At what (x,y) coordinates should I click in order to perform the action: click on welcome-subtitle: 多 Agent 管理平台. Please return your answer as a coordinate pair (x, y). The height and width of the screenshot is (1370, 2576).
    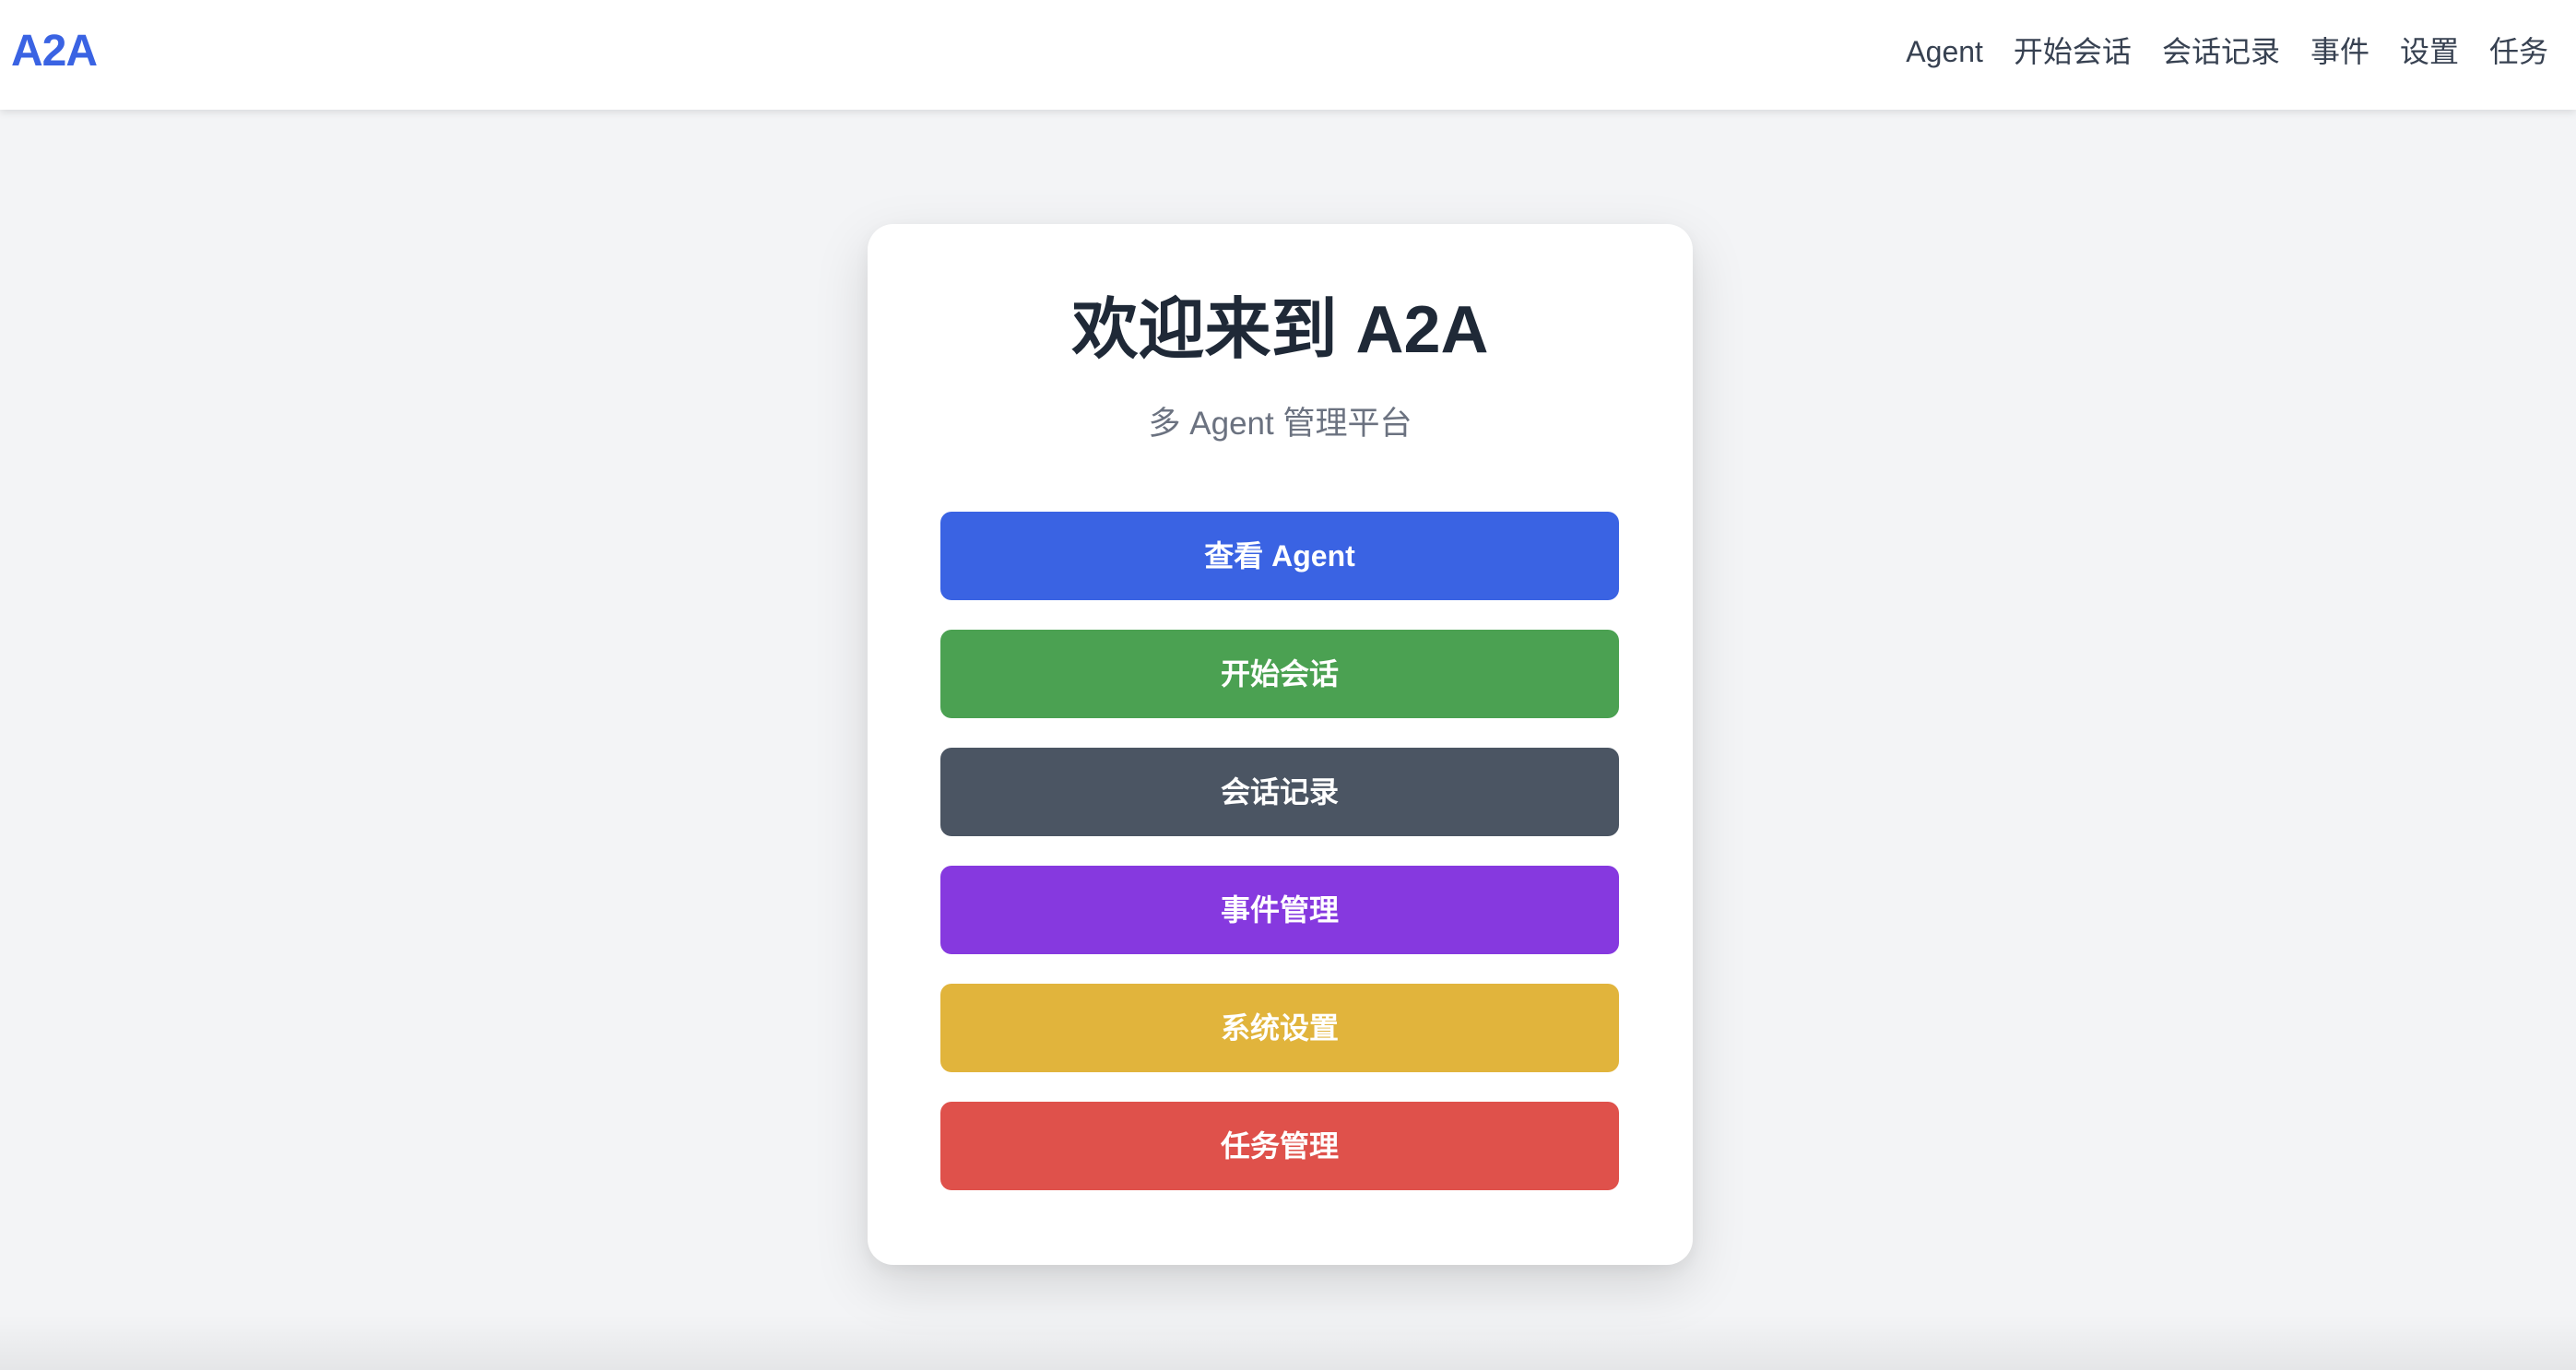
    Looking at the image, I should click on (1280, 424).